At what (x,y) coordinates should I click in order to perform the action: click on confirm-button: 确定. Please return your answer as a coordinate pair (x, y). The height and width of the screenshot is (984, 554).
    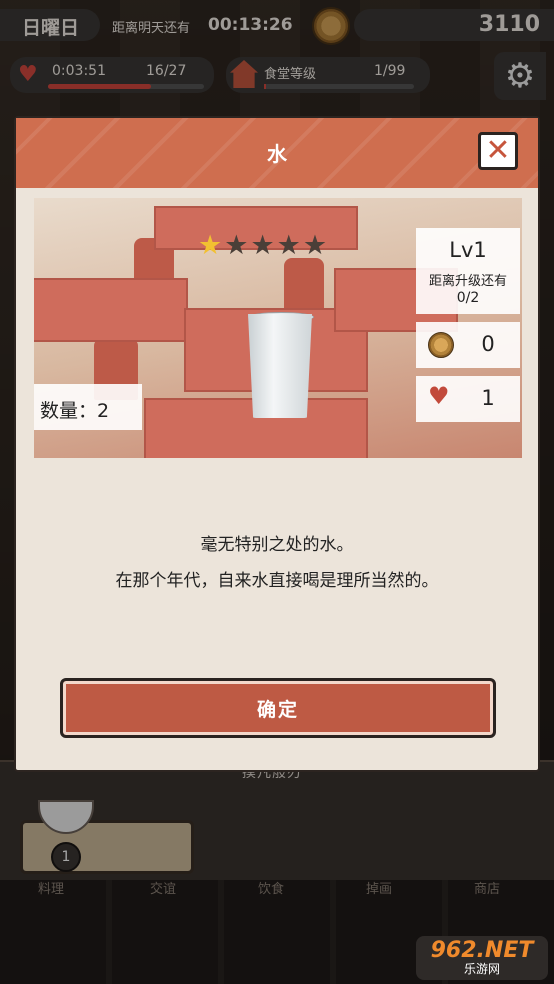
    Looking at the image, I should click on (278, 708).